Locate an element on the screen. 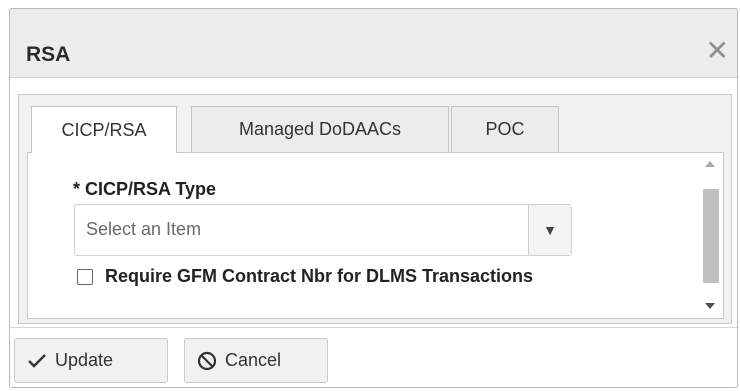  tab-managed-dodaacs: Managed DoDAACs is located at coordinates (320, 129).